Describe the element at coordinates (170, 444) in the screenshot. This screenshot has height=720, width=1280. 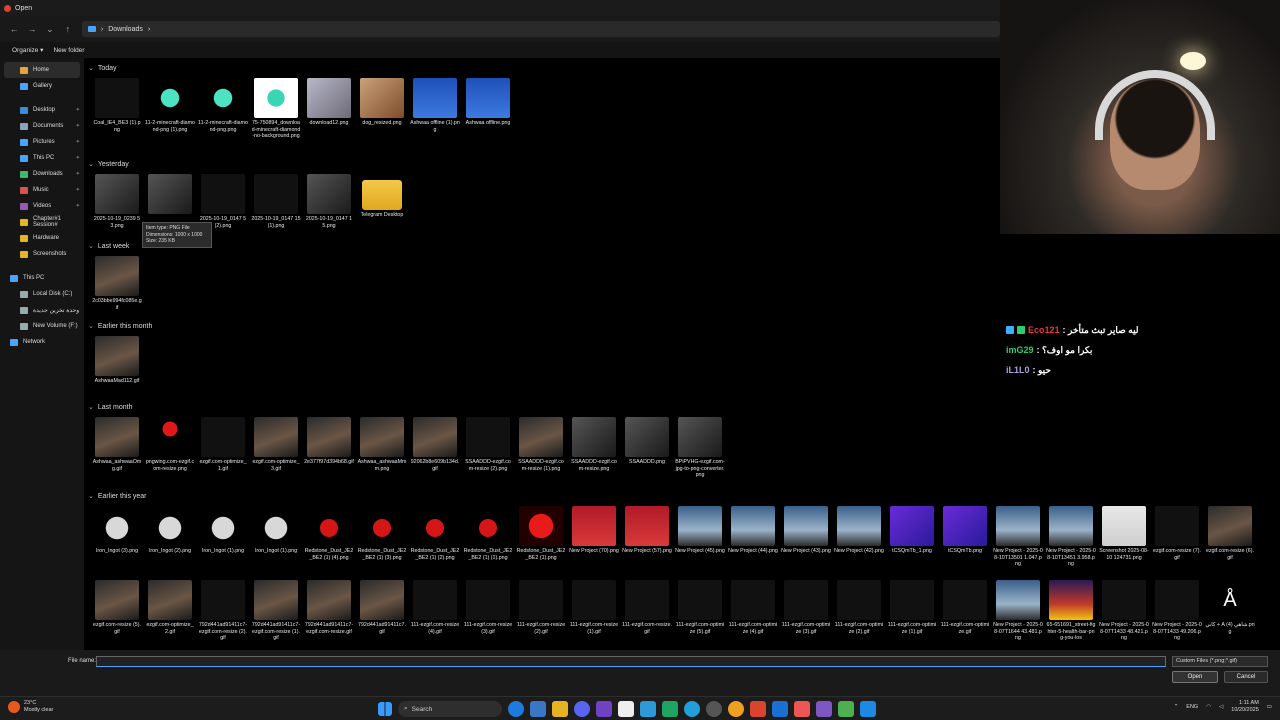
I see `file-item: pngwing.com-ezgif.com-resize.png` at that location.